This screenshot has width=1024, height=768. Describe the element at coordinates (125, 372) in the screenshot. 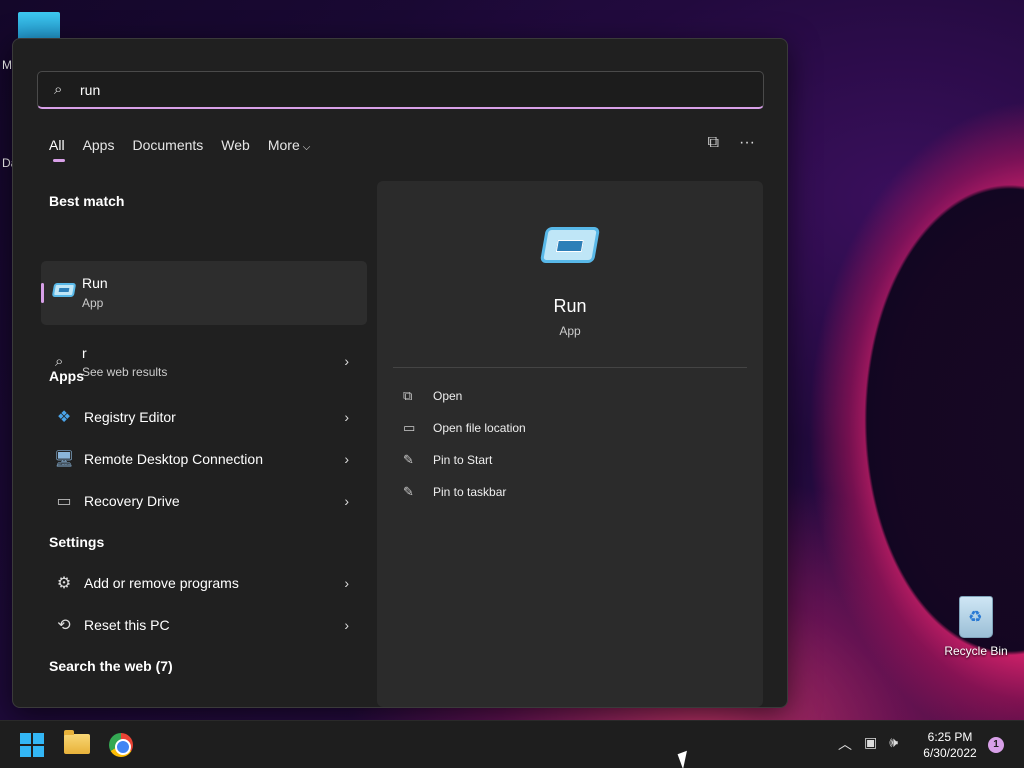

I see `web-result-sub: See web results` at that location.